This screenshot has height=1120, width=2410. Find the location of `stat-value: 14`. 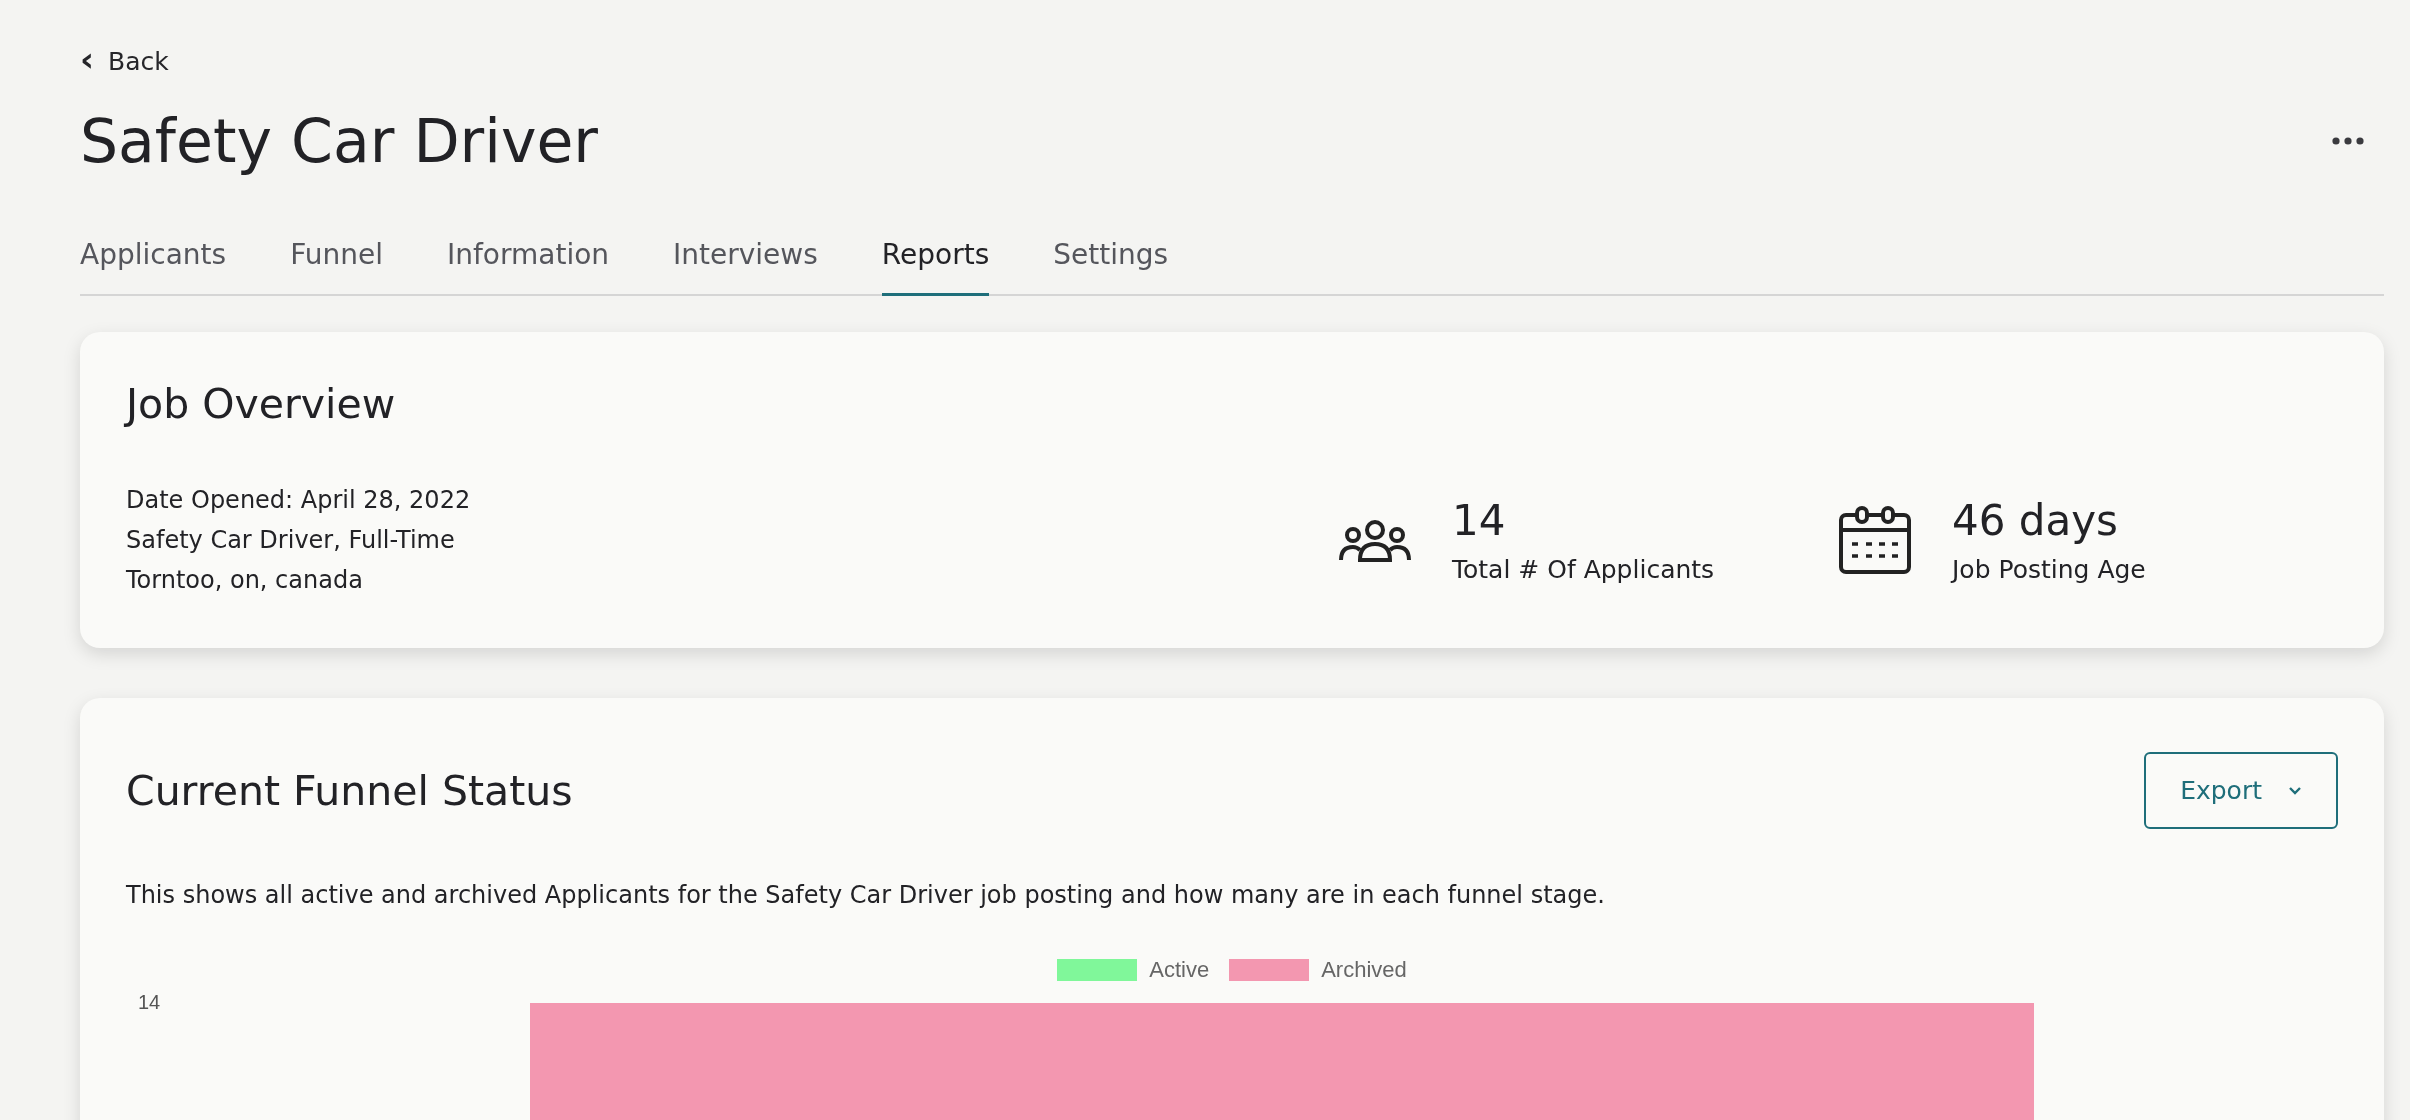

stat-value: 14 is located at coordinates (1479, 520).